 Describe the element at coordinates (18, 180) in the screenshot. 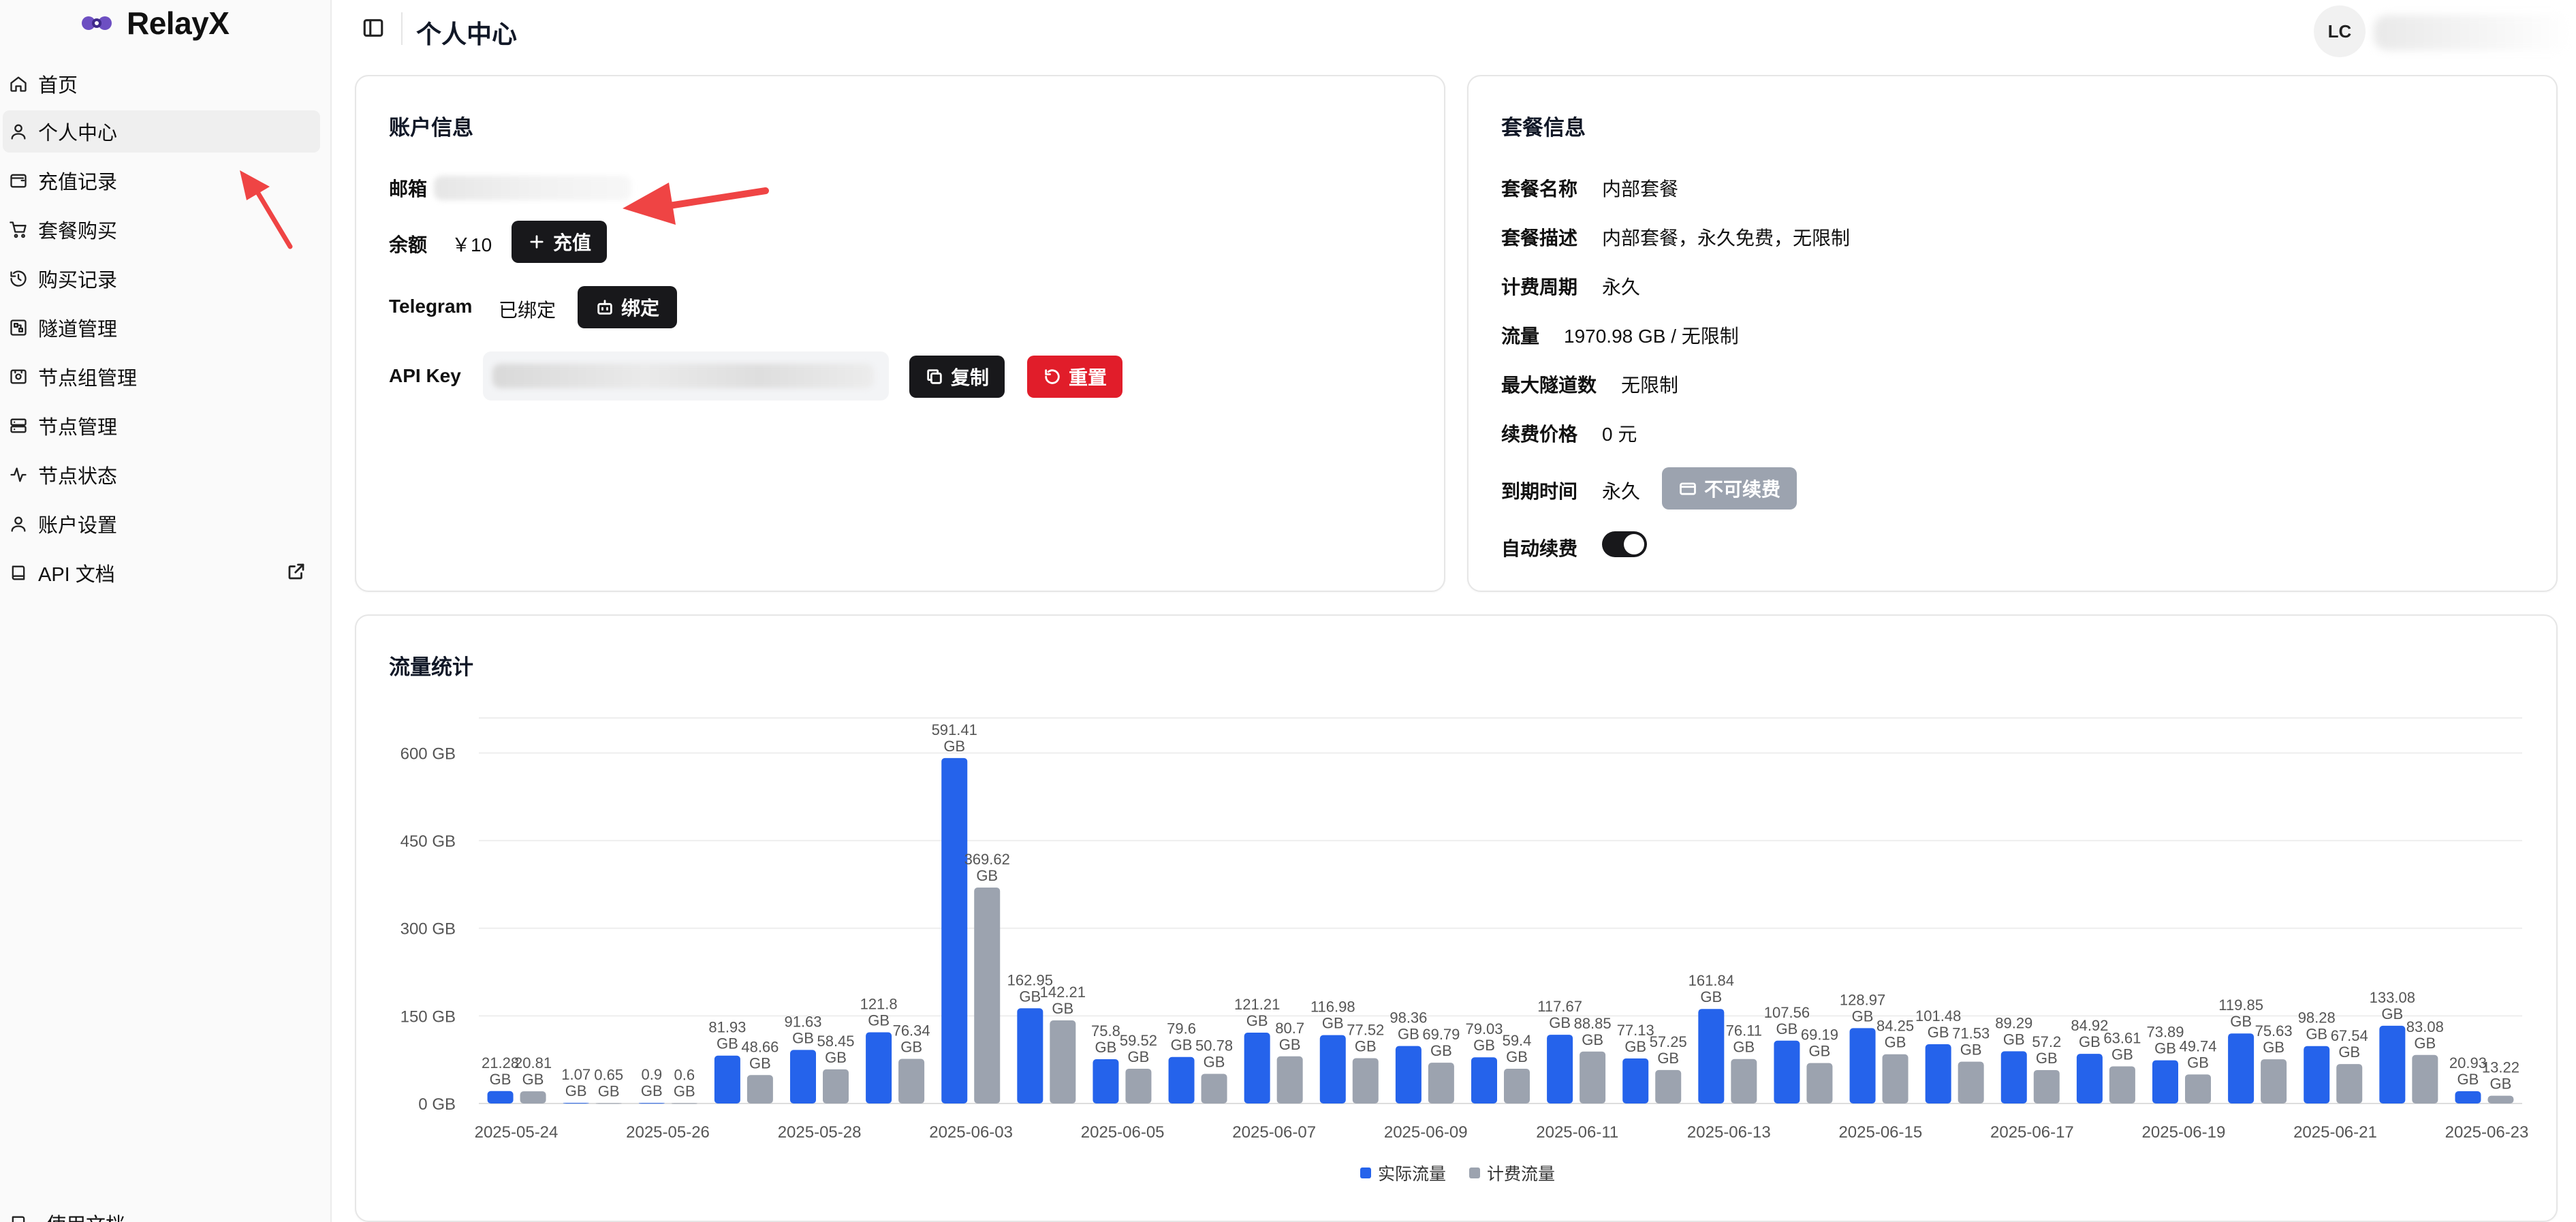

I see `wallet-icon` at that location.